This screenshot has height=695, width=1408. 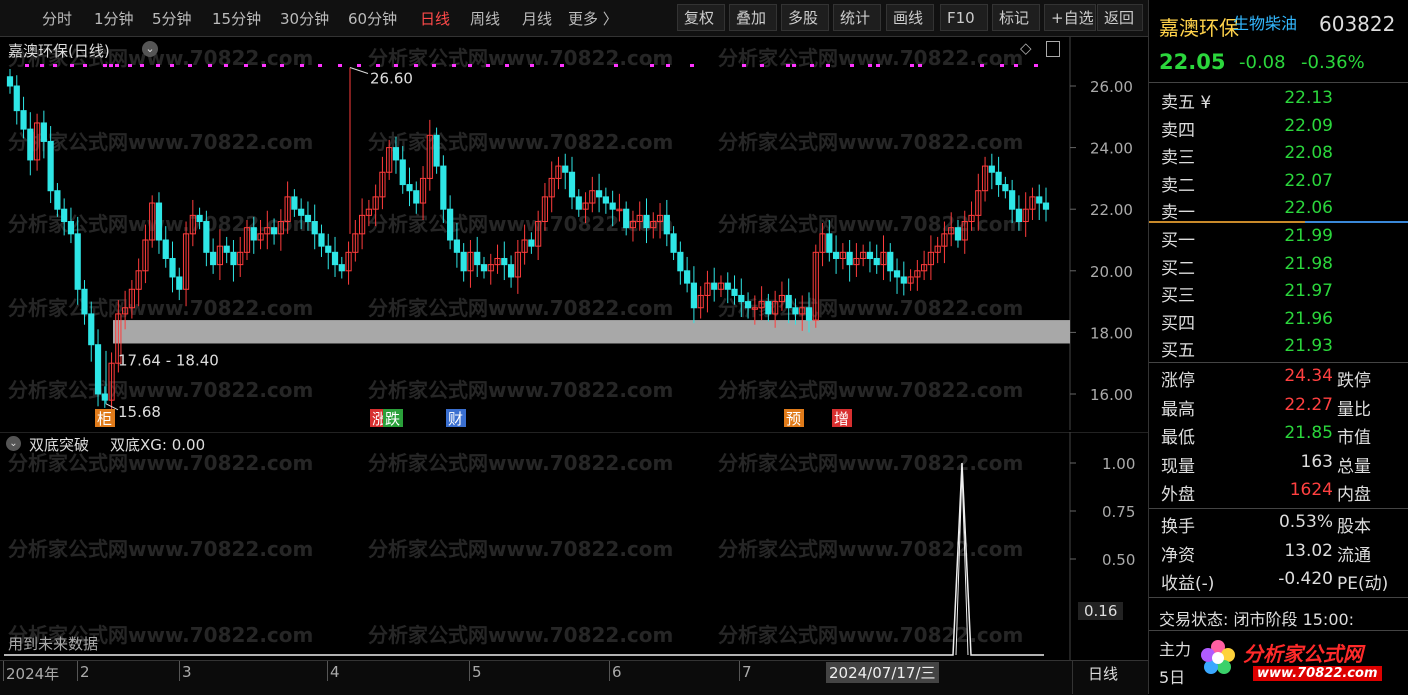 What do you see at coordinates (1265, 22) in the screenshot?
I see `sector-name: 生物柴油` at bounding box center [1265, 22].